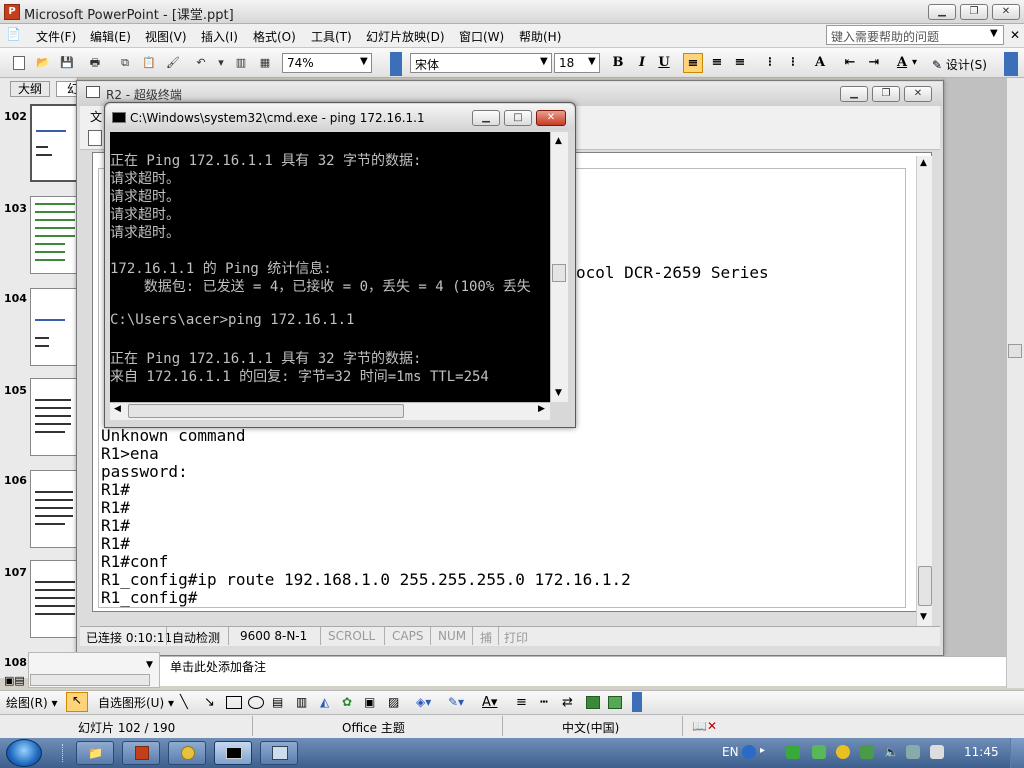 This screenshot has width=1024, height=768. What do you see at coordinates (95, 753) in the screenshot?
I see `taskbar-explorer-button: 📁` at bounding box center [95, 753].